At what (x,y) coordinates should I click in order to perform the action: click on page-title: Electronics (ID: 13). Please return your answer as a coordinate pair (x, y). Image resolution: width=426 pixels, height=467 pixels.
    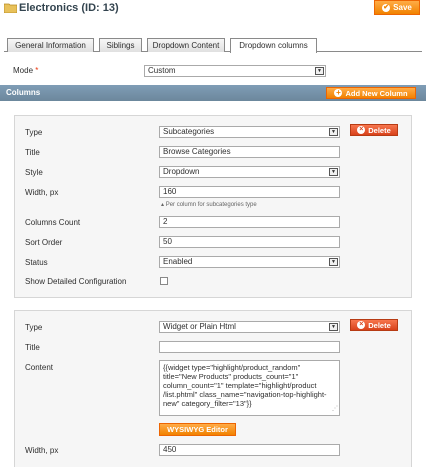
    Looking at the image, I should click on (69, 8).